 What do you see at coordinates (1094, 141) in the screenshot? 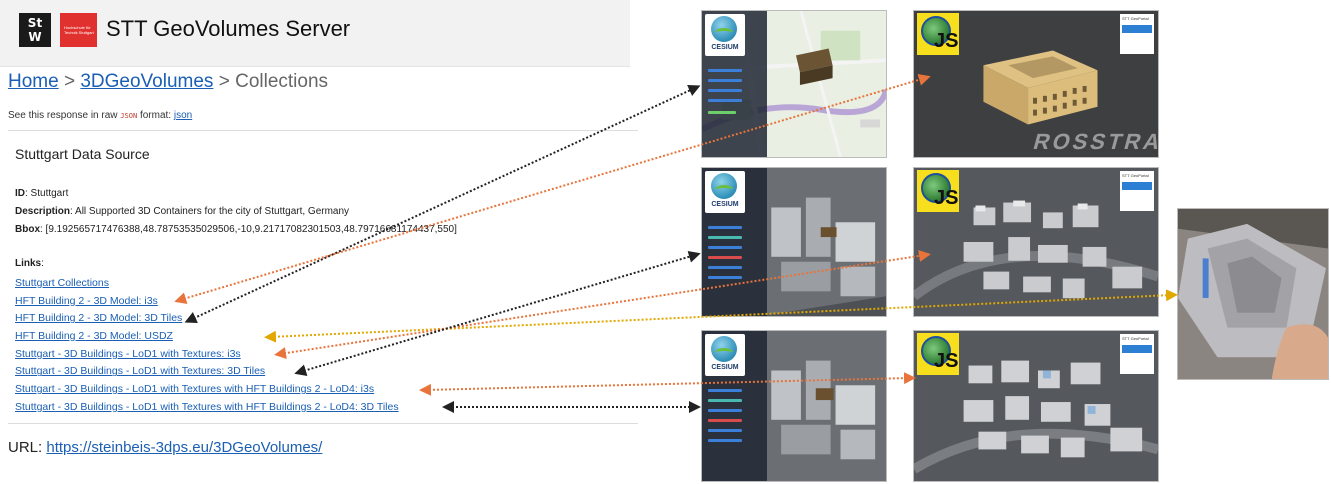
I see `street-label: ROSSTRASSE` at bounding box center [1094, 141].